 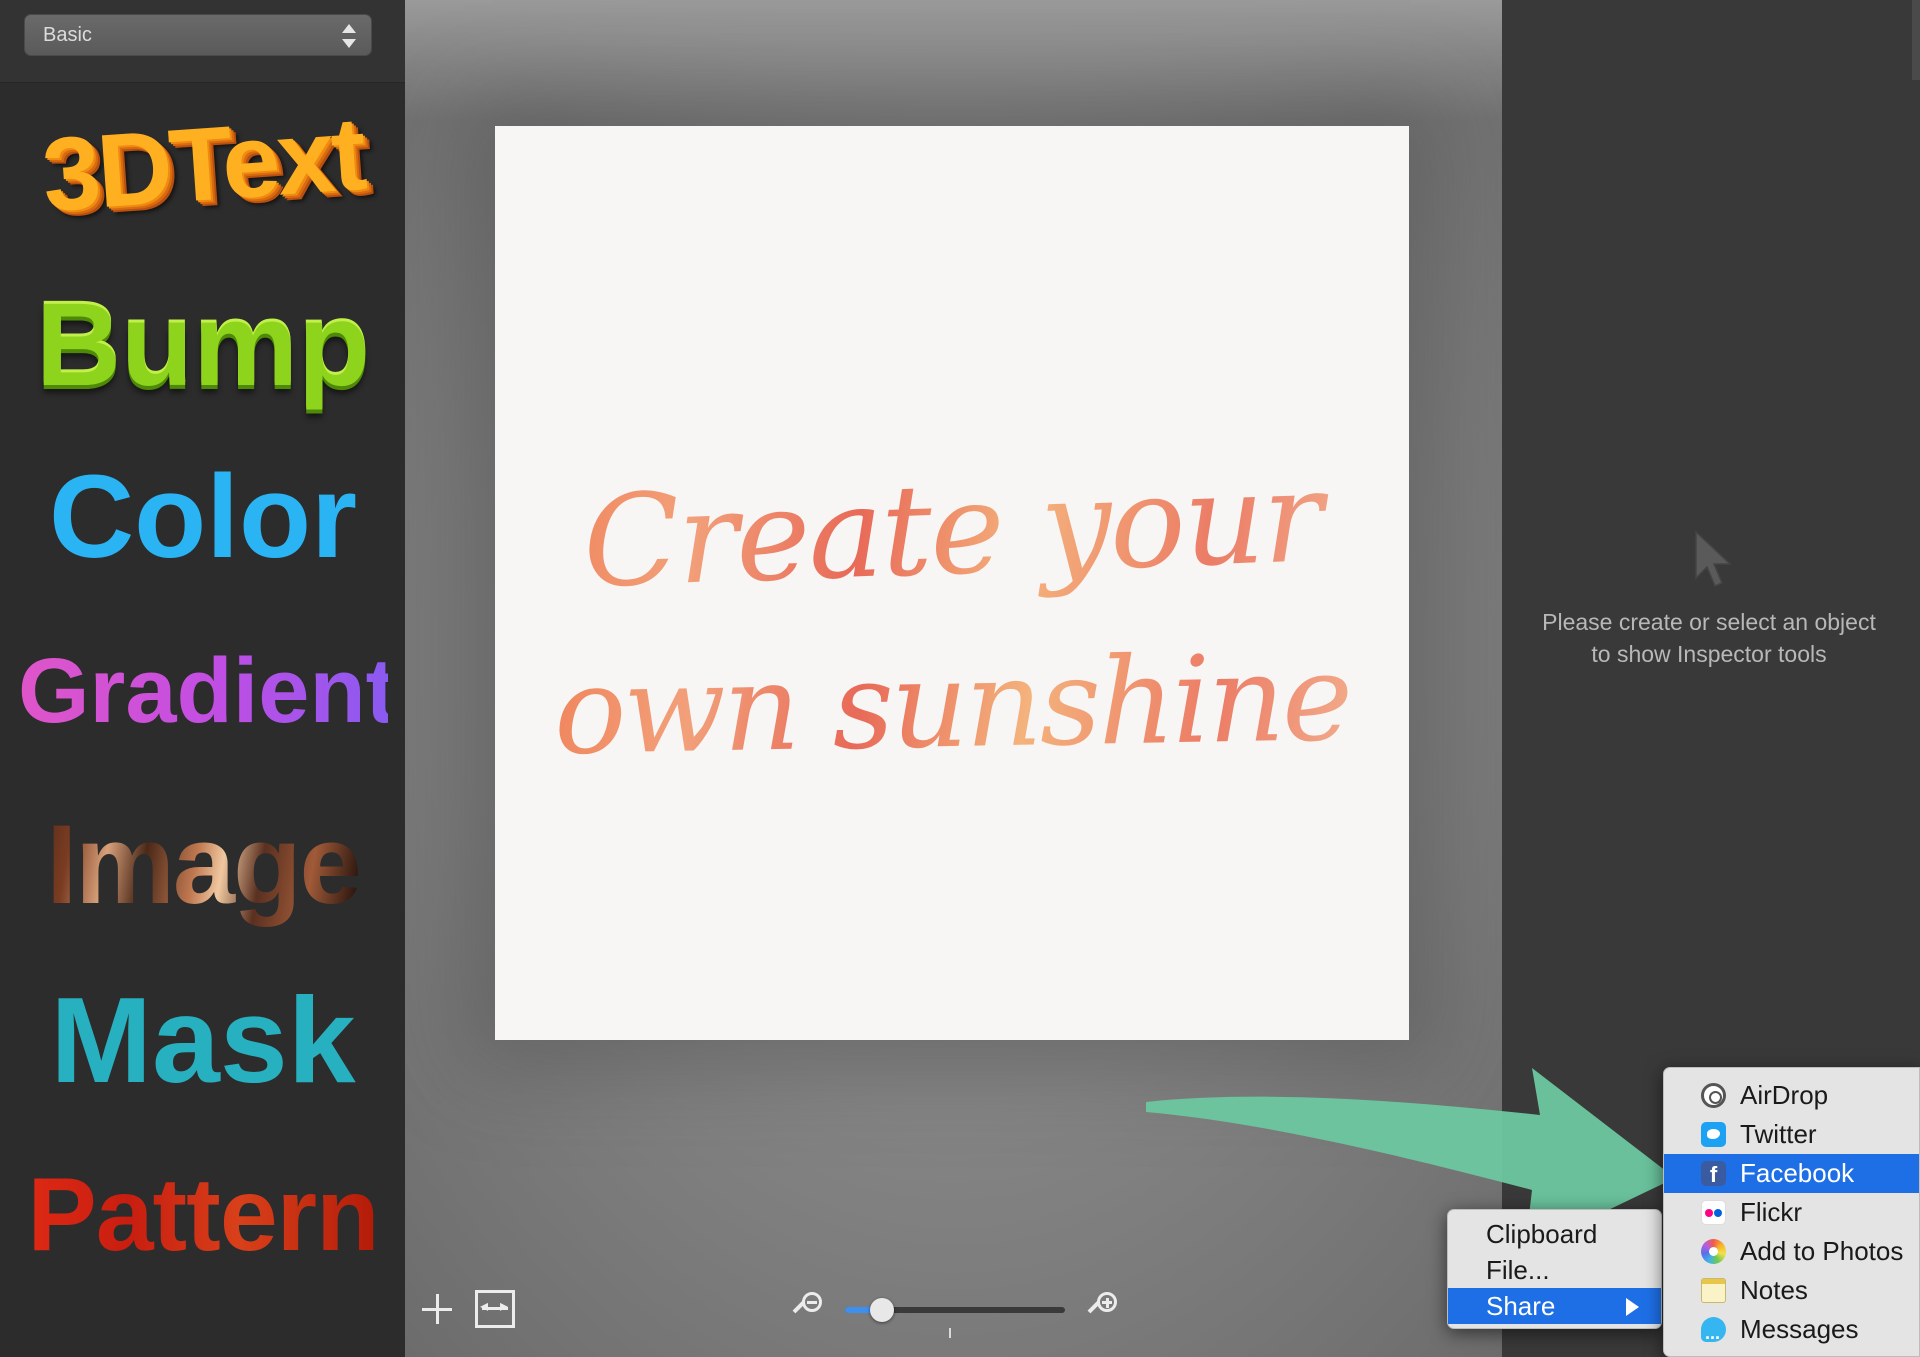 I want to click on share-item-messages: Messages, so click(x=1791, y=1331).